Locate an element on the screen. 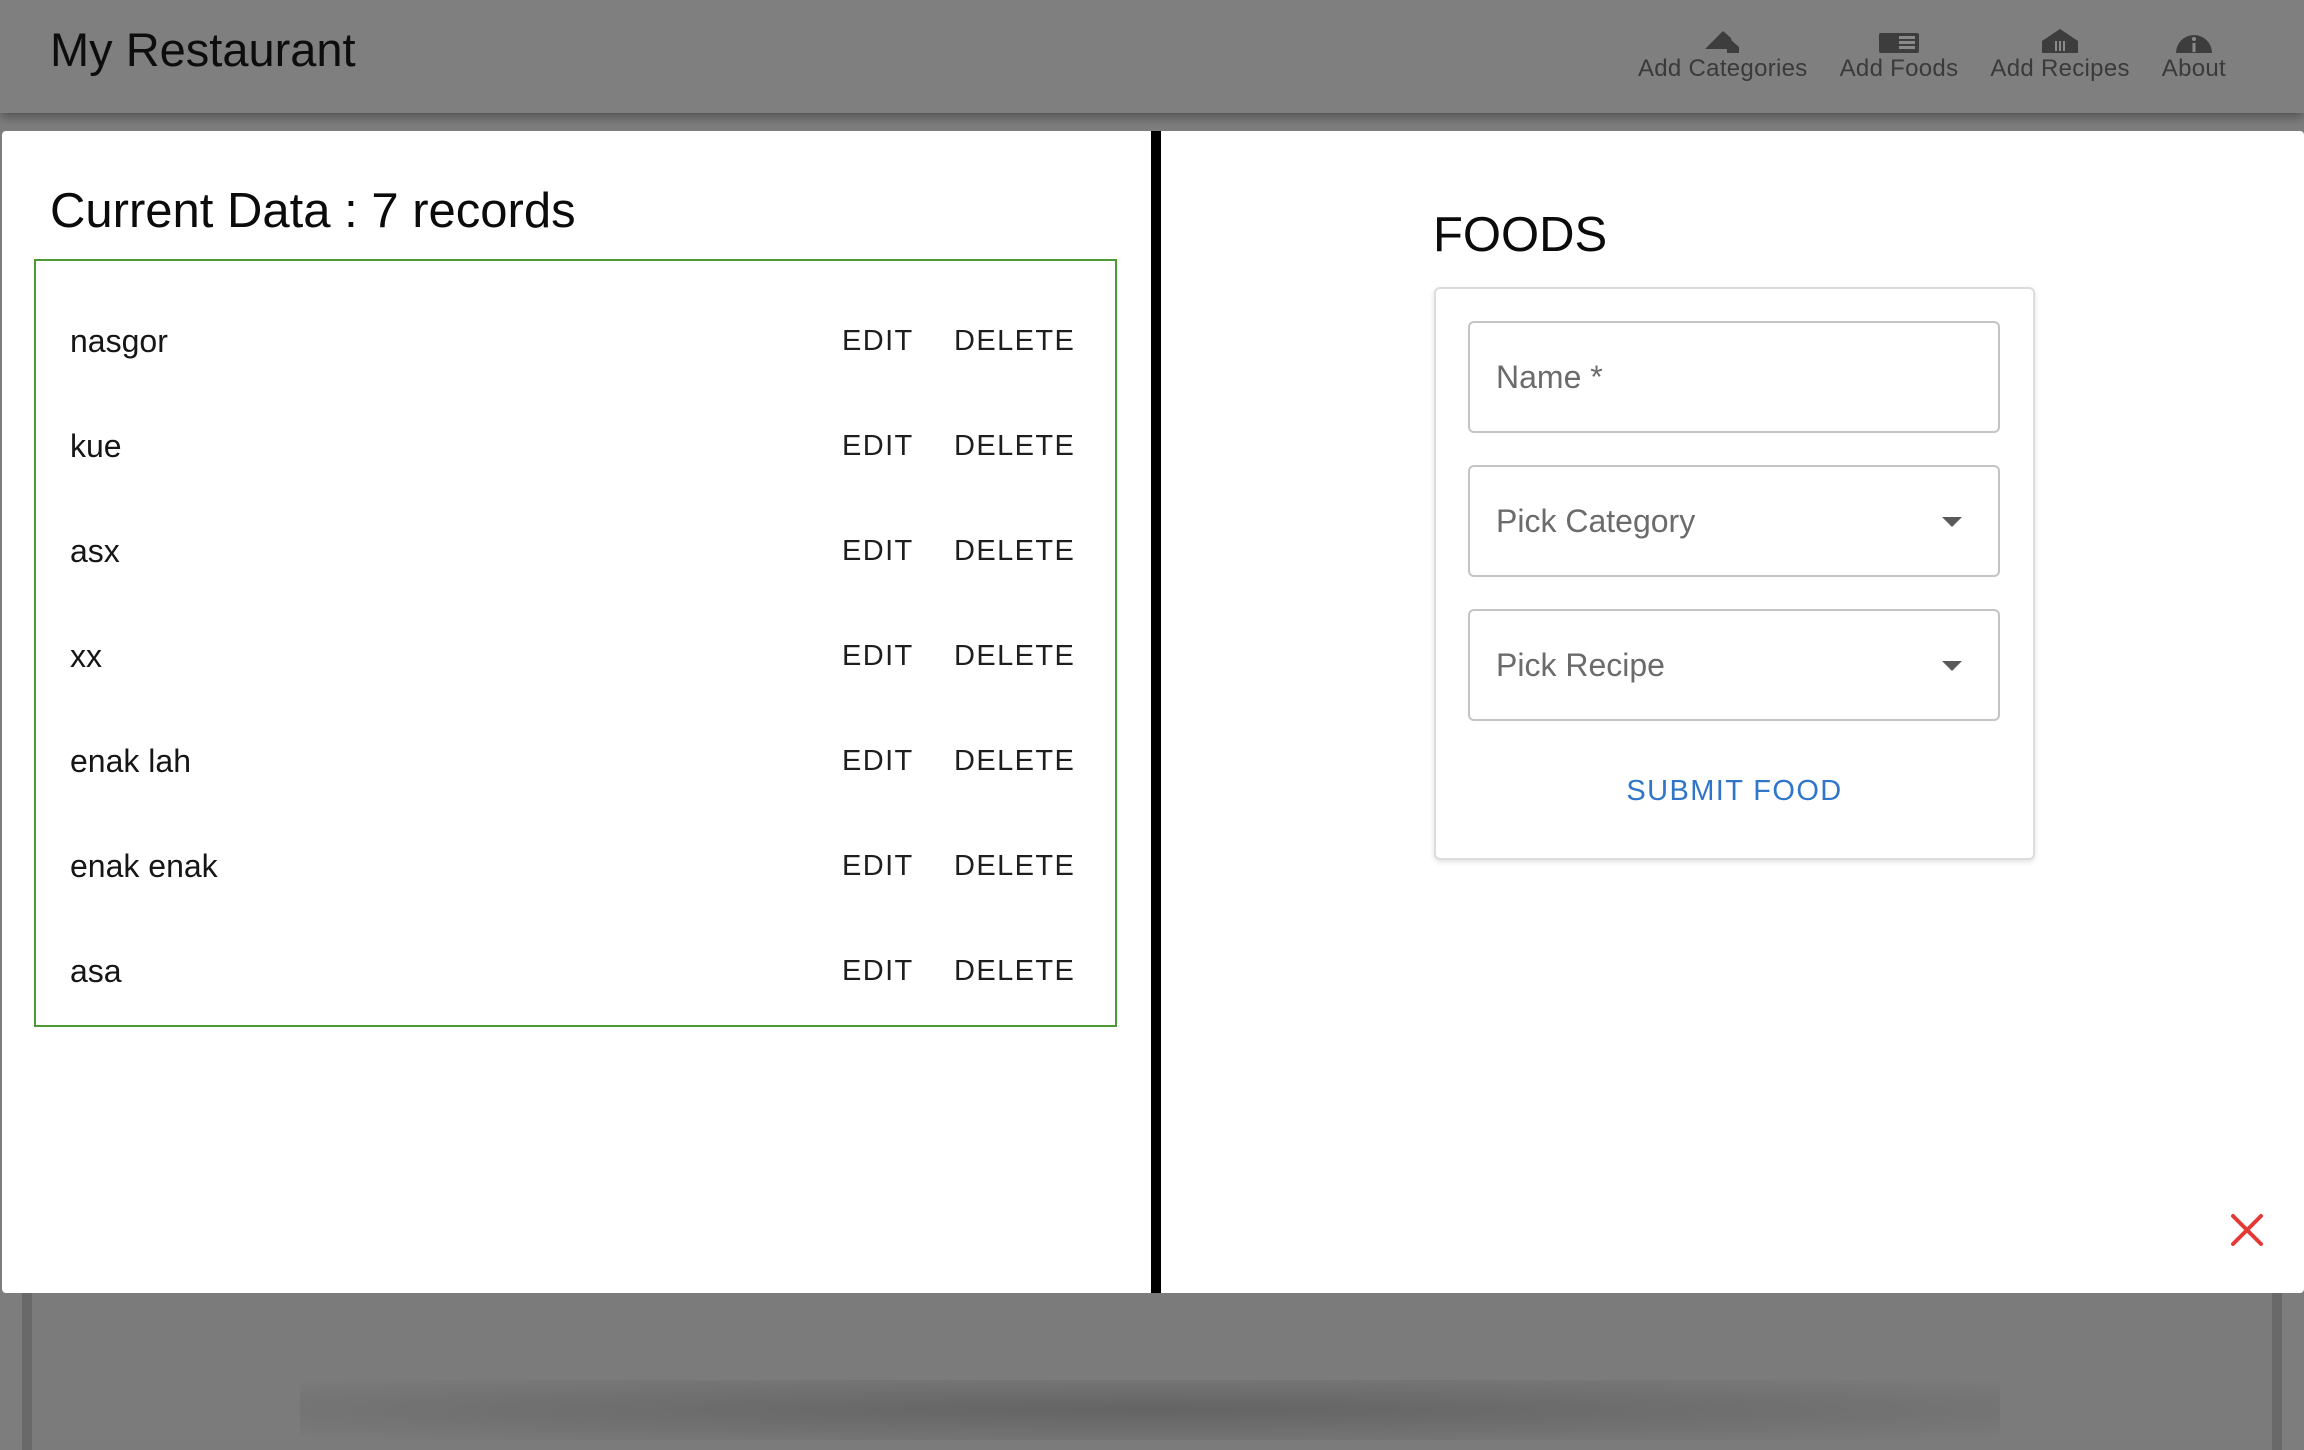 The image size is (2304, 1450). list-item: kue EDIT DELETE is located at coordinates (575, 446).